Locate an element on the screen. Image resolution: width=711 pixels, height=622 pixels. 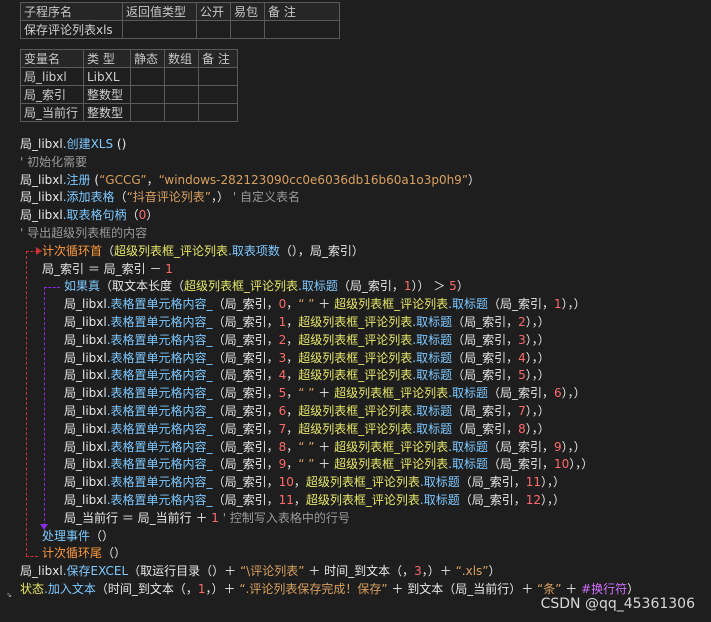
return-type-cell is located at coordinates (159, 29).